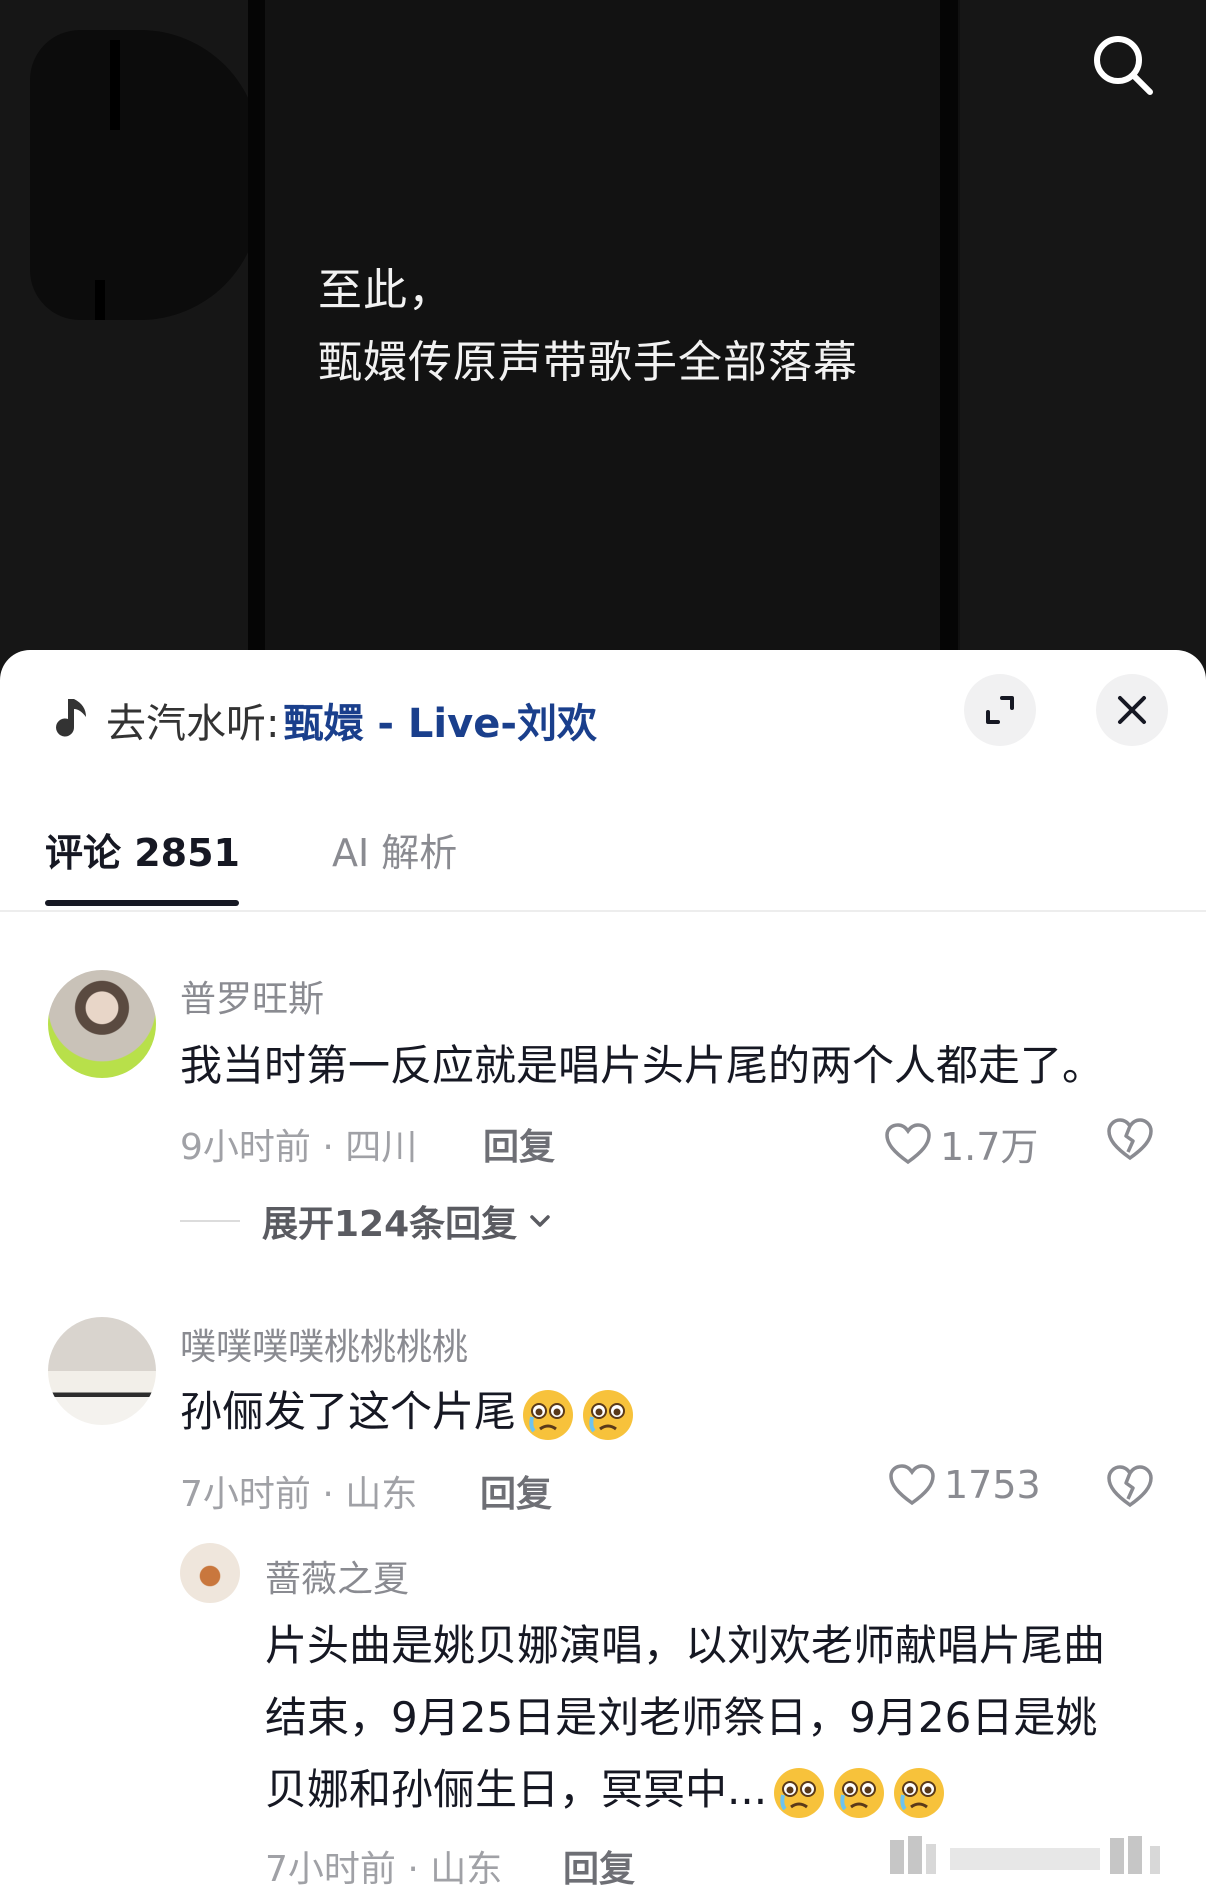 The image size is (1206, 1898). I want to click on music-link-song: 甄嬛 - Live-刘欢, so click(439, 720).